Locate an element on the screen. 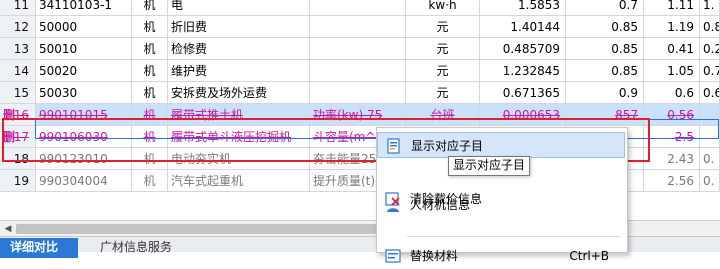 Image resolution: width=720 pixels, height=269 pixels. cell-v3: 1.11 is located at coordinates (672, 8).